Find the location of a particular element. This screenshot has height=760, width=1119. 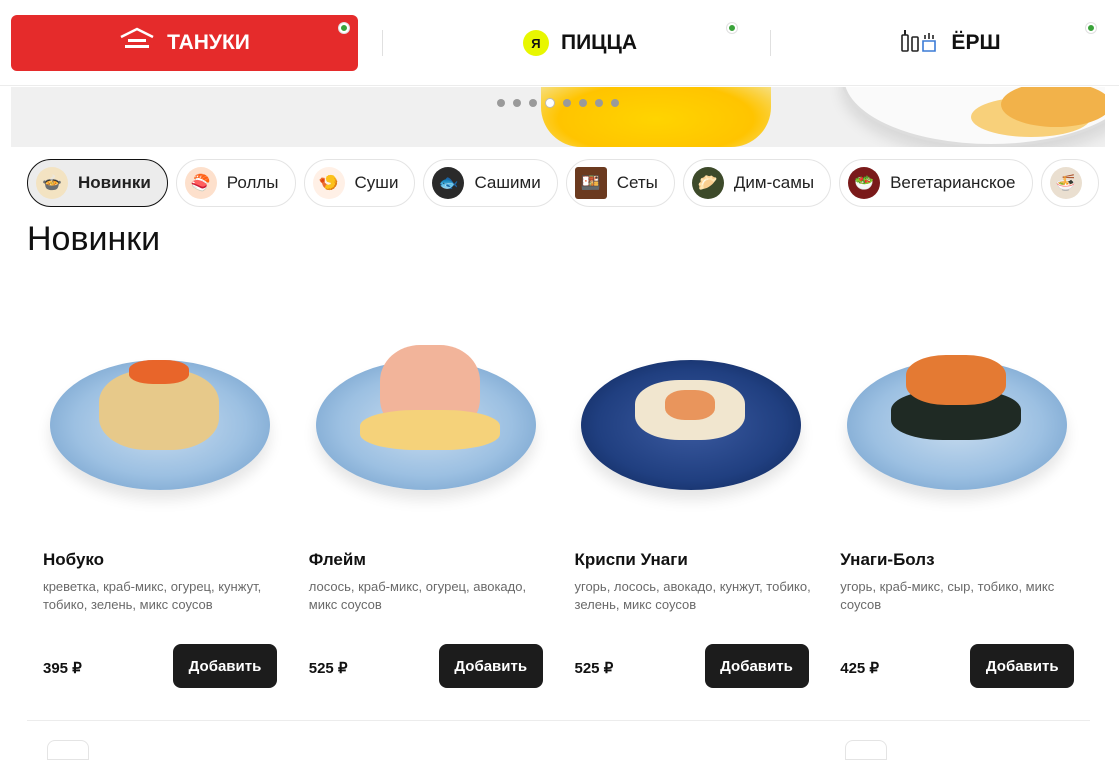

banner-pagination is located at coordinates (558, 103).